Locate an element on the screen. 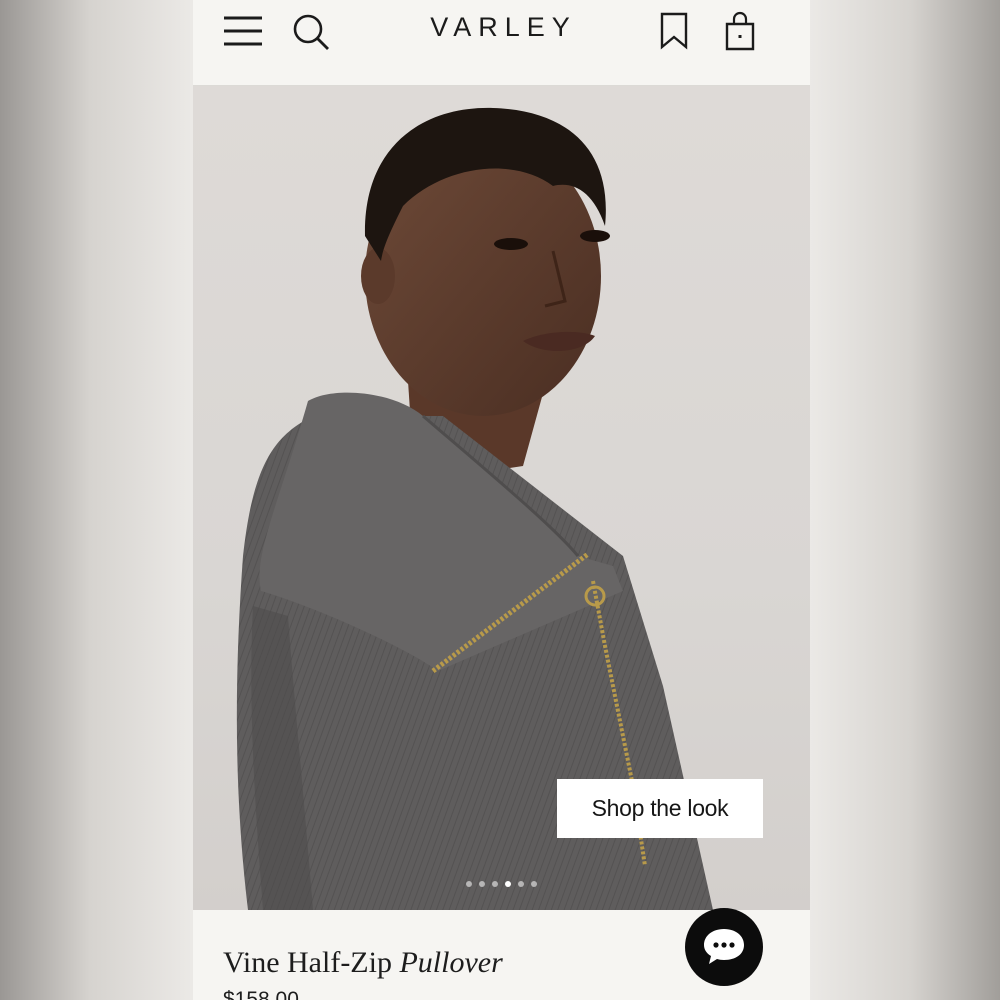 The image size is (1000, 1000). shop-the-look-button: Shop the look is located at coordinates (660, 808).